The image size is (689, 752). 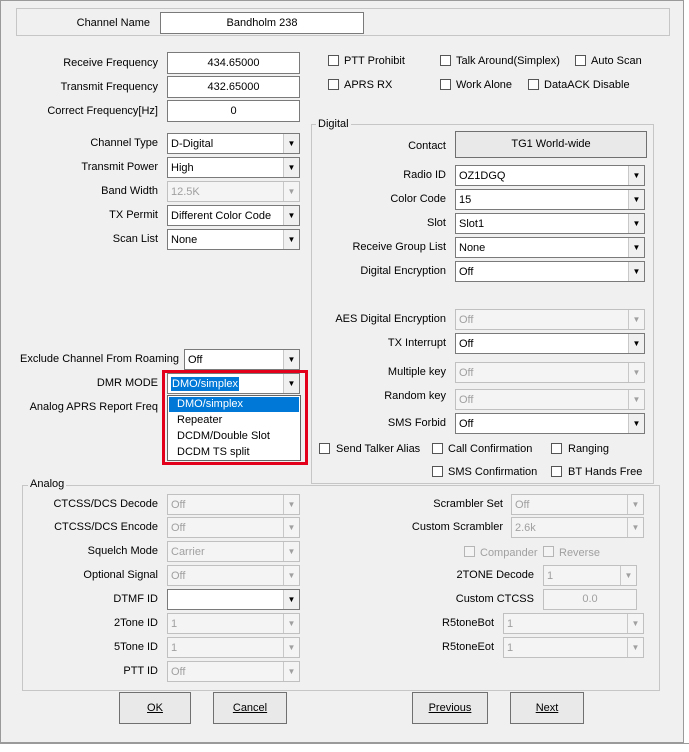 I want to click on aprs-rx-checkbox, so click(x=333, y=84).